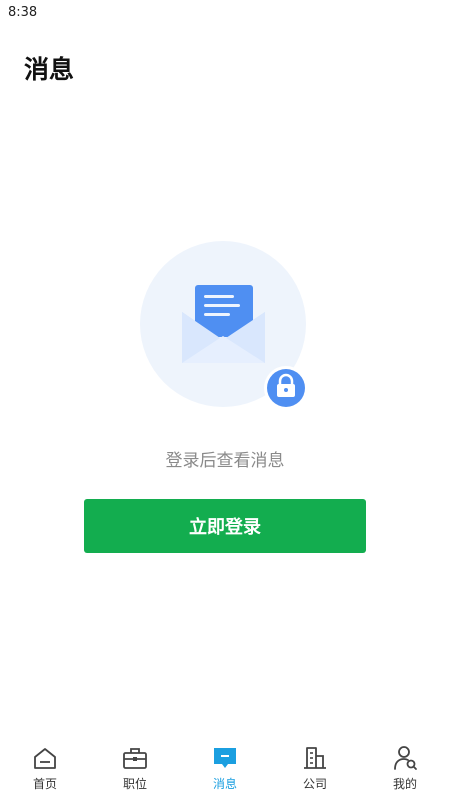 This screenshot has width=450, height=800. I want to click on tab-jobs: 职位, so click(135, 770).